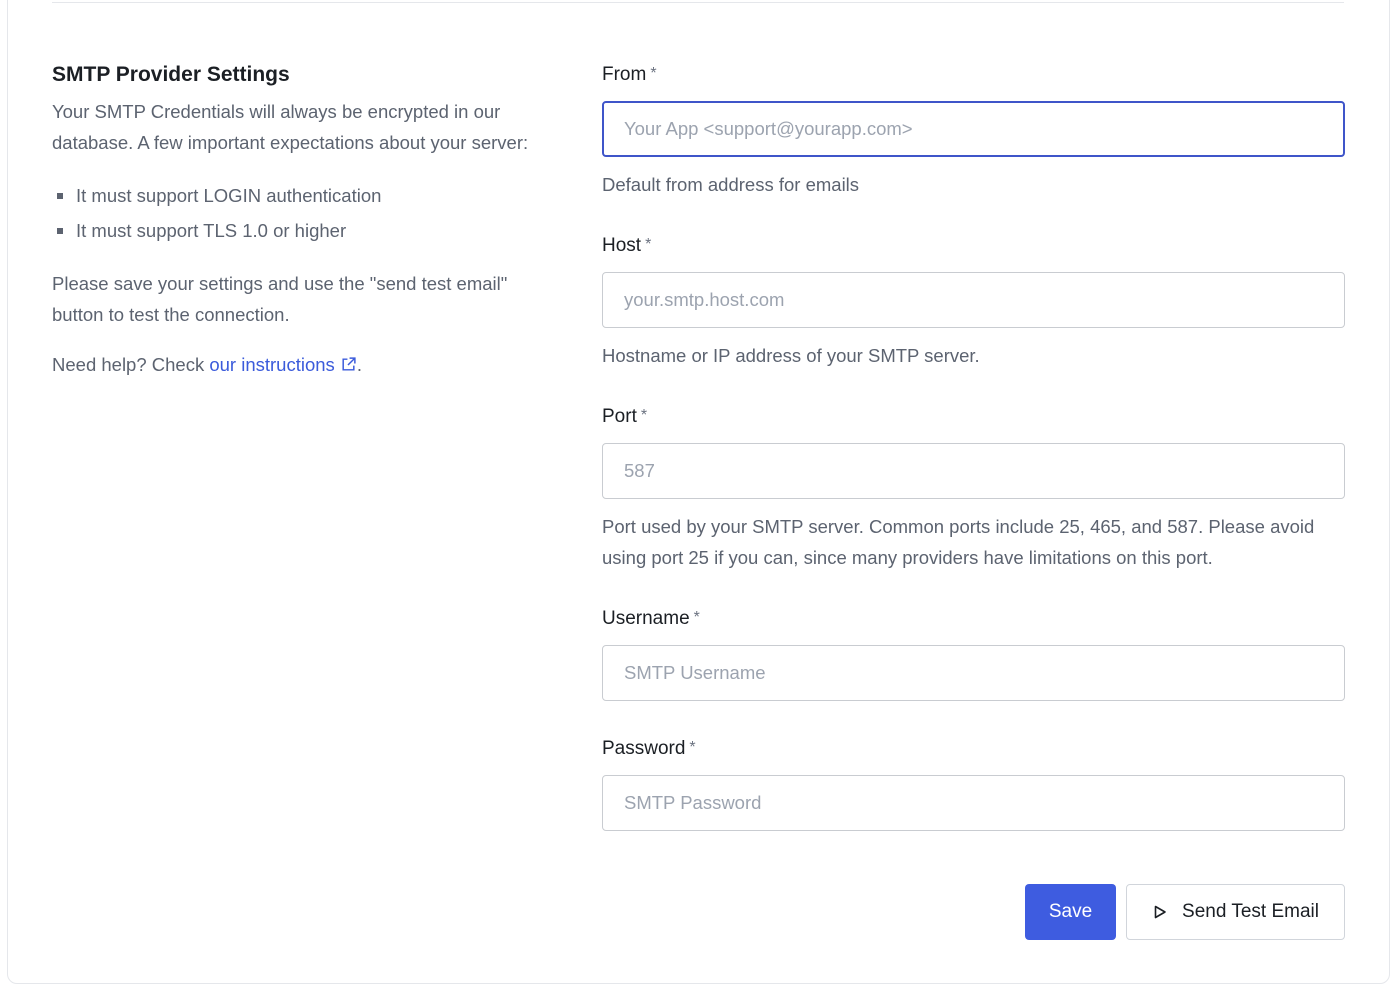  I want to click on password-label: Password *, so click(649, 748).